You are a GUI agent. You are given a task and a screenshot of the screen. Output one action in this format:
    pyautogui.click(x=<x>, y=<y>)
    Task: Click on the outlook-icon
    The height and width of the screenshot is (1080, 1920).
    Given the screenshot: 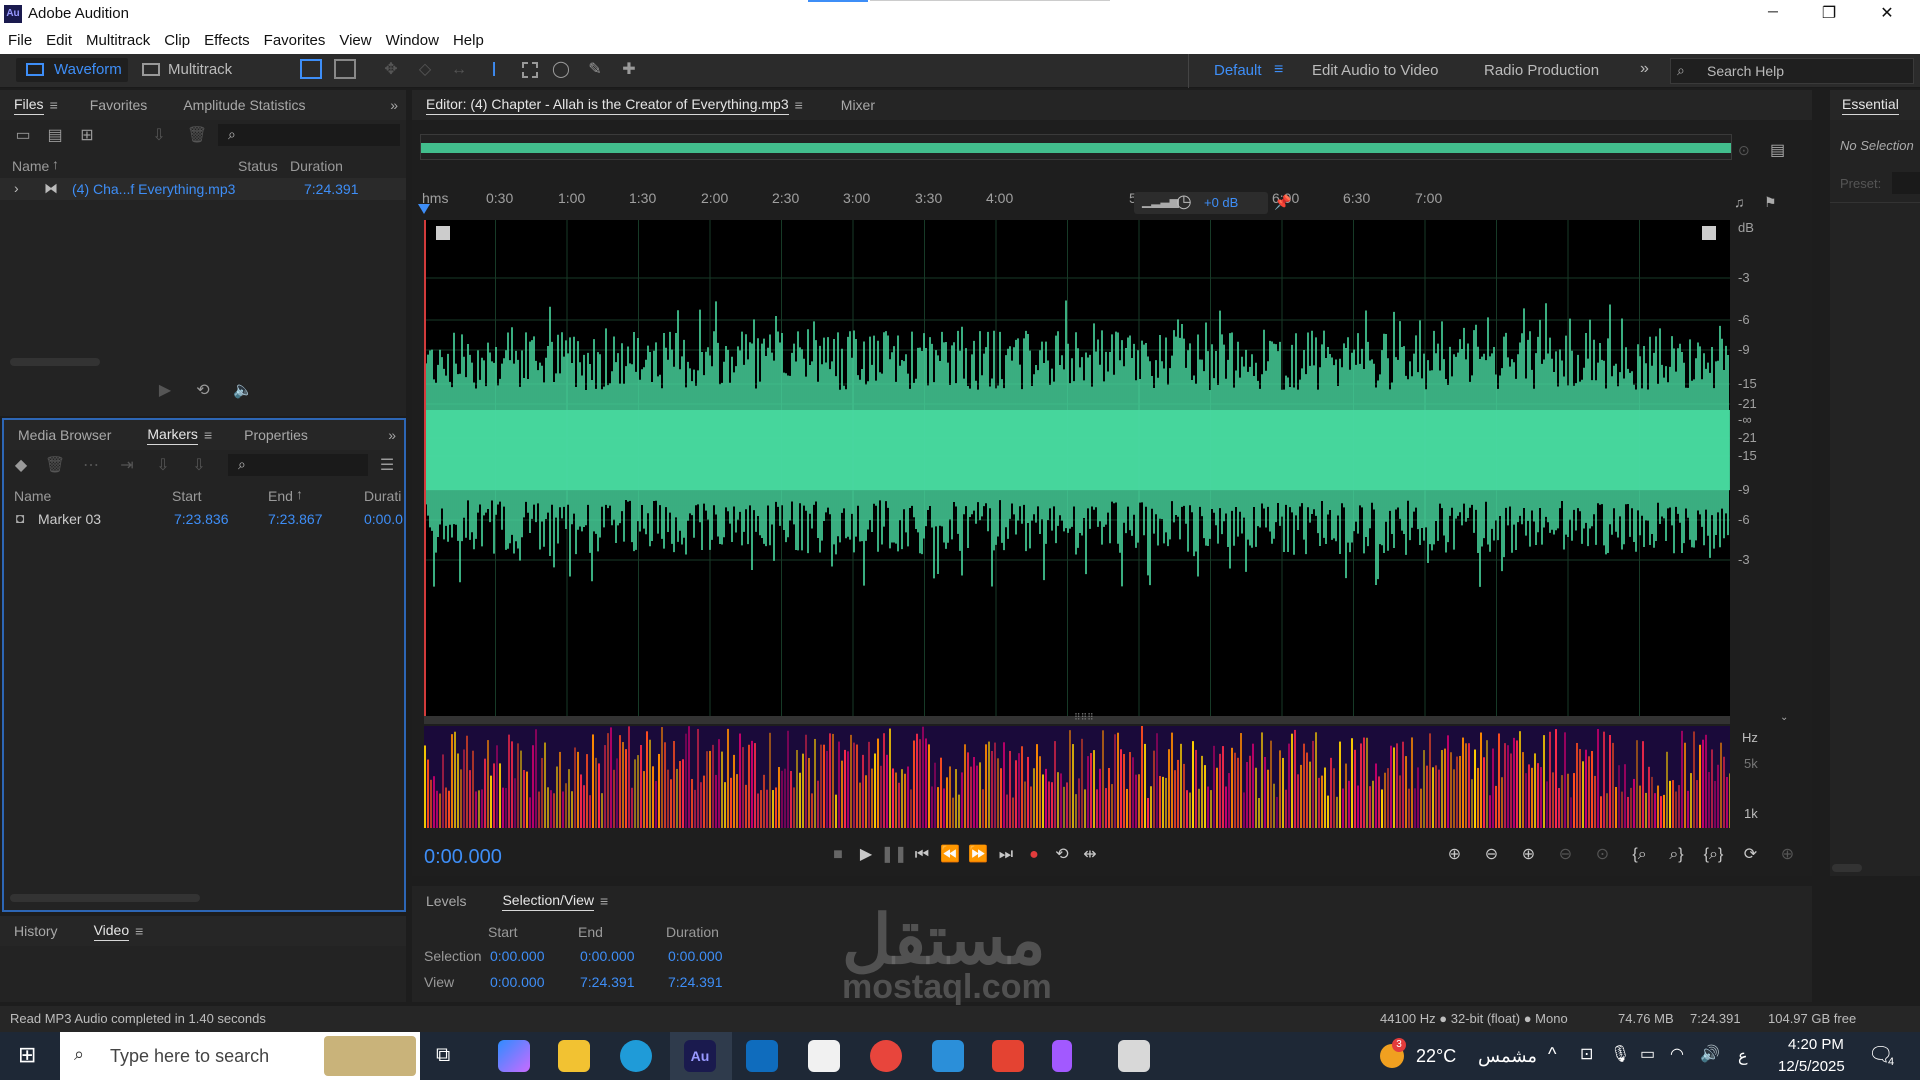 What is the action you would take?
    pyautogui.click(x=762, y=1056)
    